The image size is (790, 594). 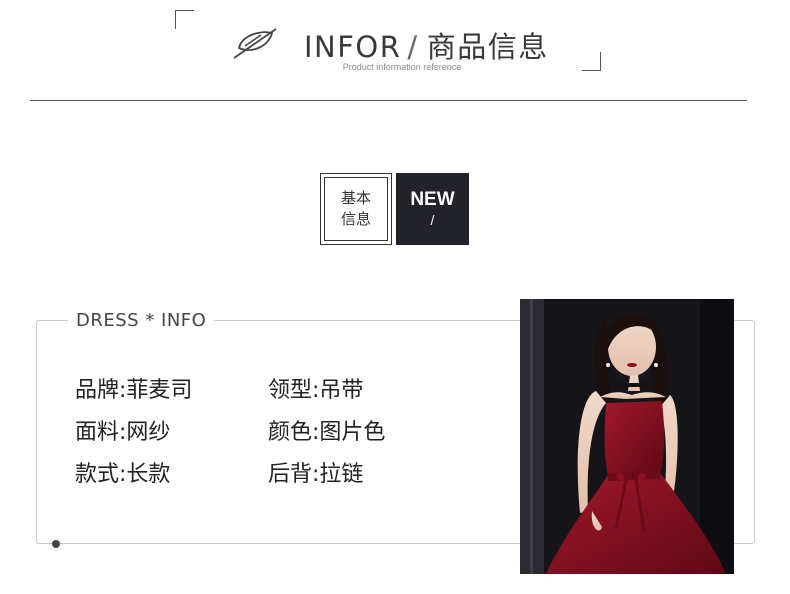 I want to click on info-field-label: 颜色:, so click(x=294, y=432).